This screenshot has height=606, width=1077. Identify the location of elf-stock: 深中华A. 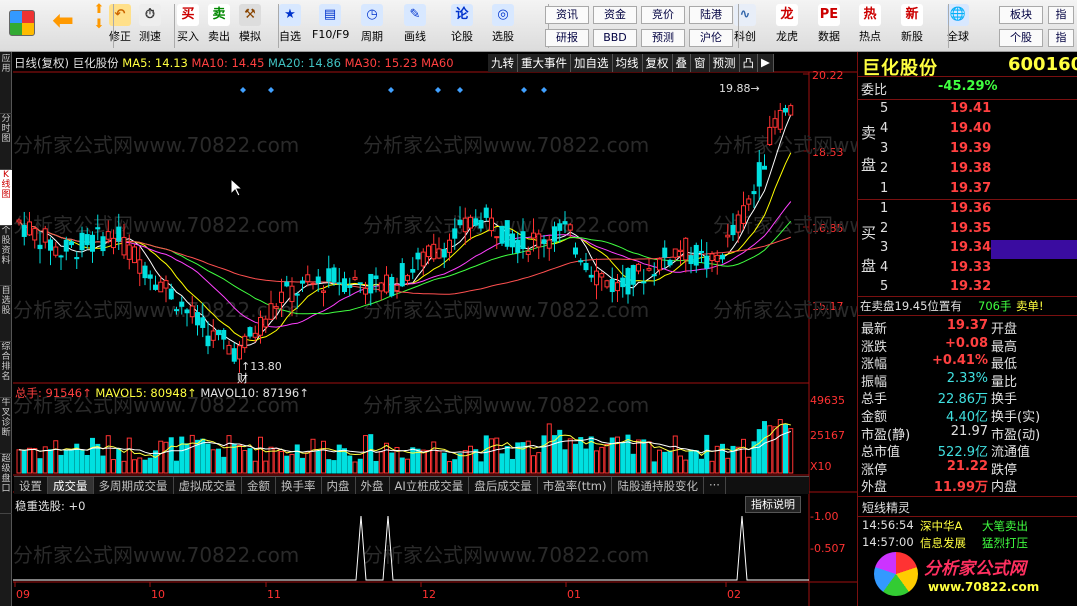
(941, 526).